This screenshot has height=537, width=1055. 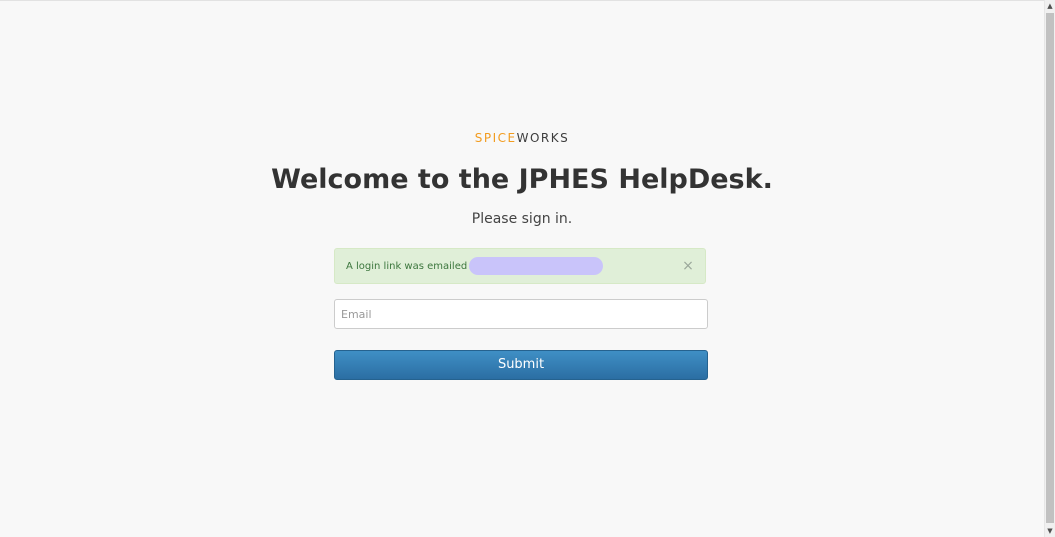 I want to click on alert-message: A login link was emailed to, so click(x=413, y=266).